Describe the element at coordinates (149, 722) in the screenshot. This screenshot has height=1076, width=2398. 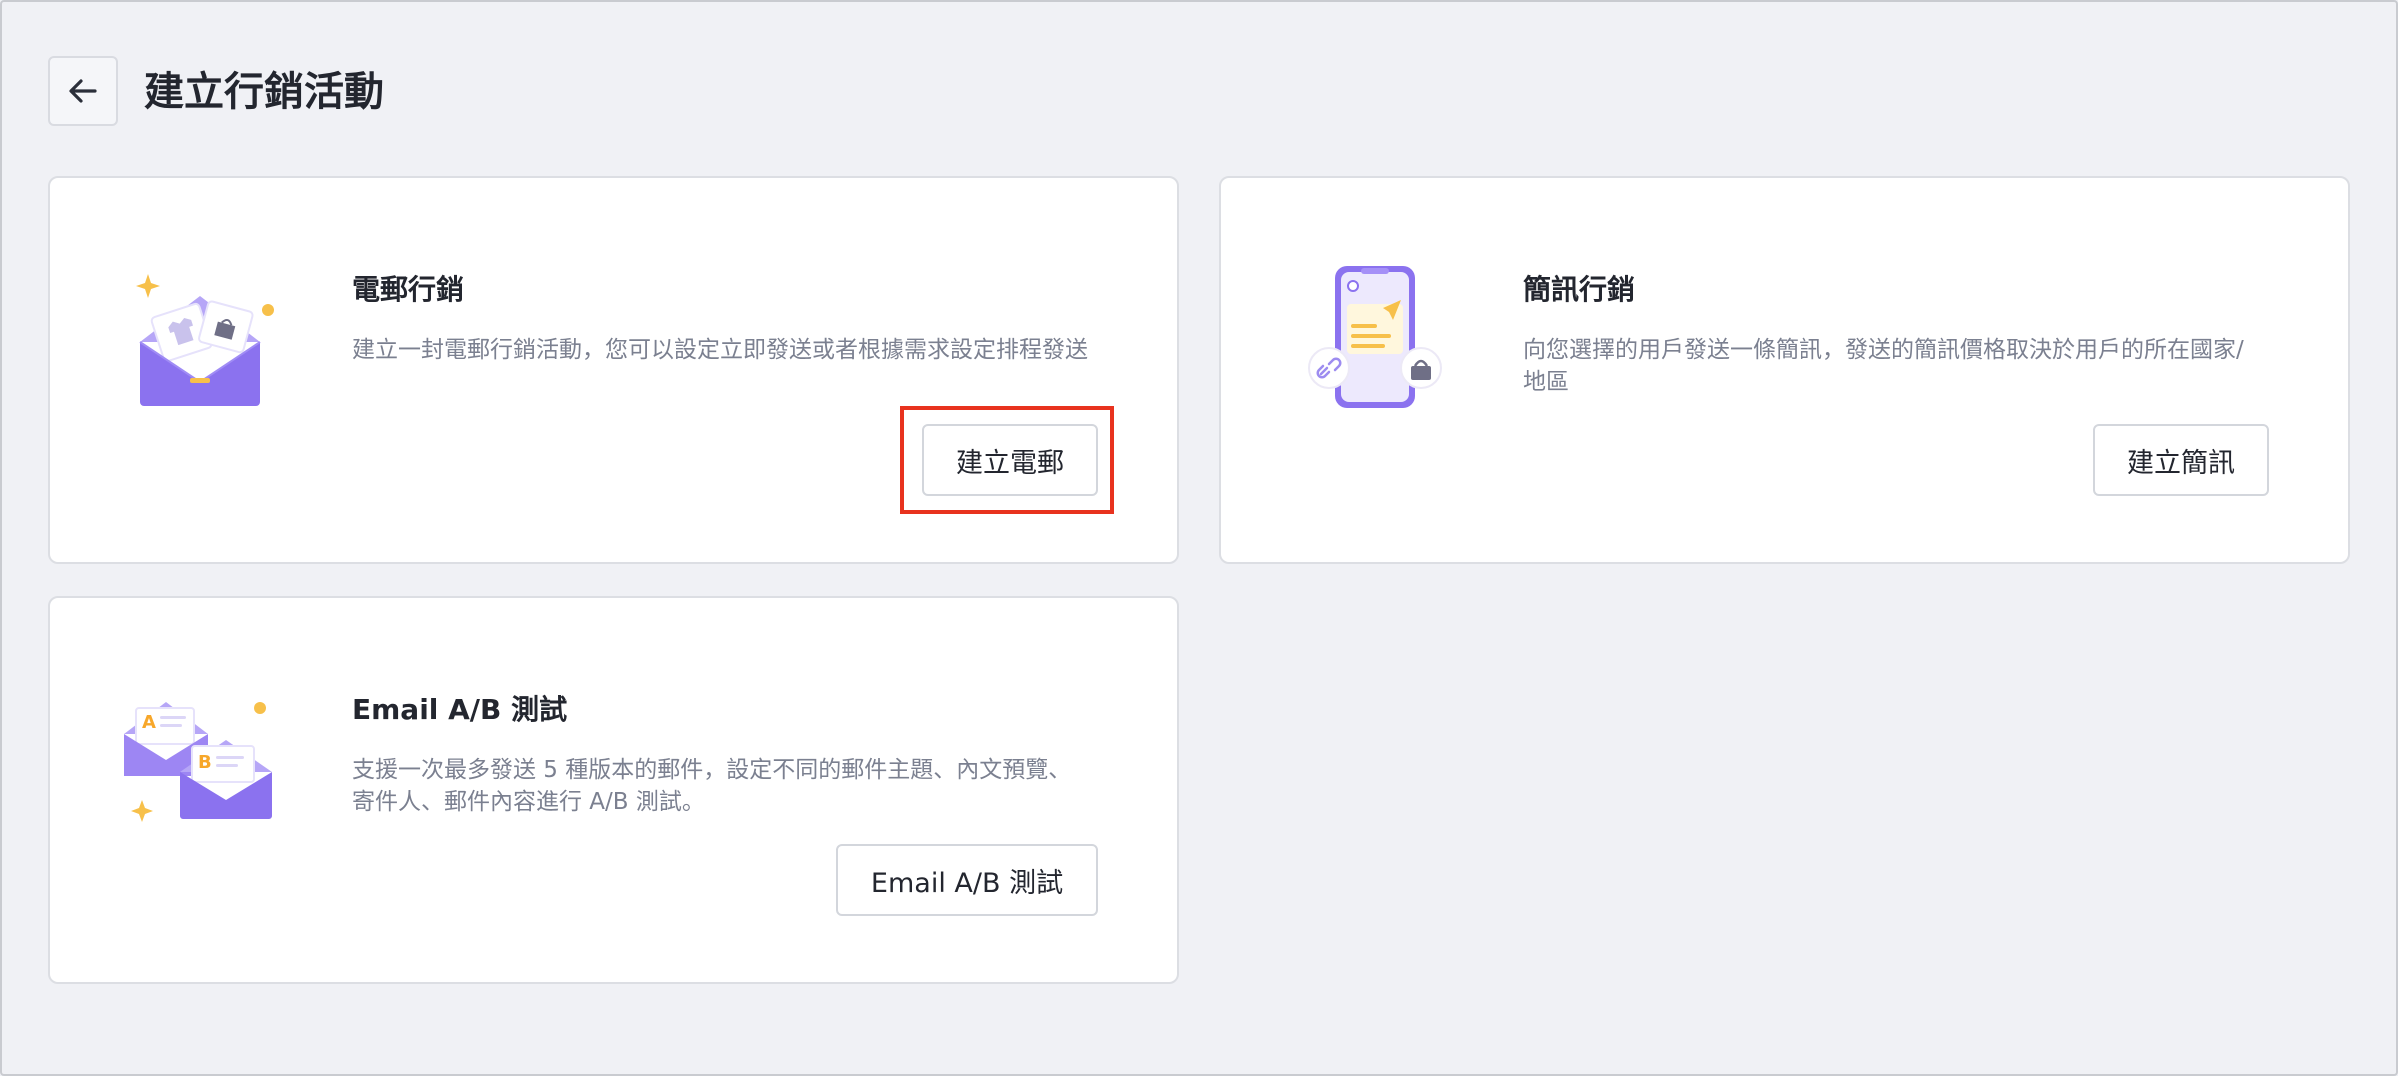
I see `svg-text: A` at that location.